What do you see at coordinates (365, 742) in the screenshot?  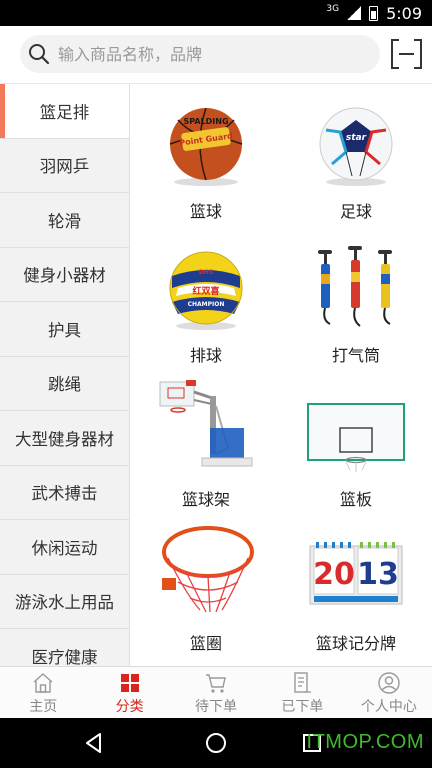 I see `watermark: ITMOP.COM` at bounding box center [365, 742].